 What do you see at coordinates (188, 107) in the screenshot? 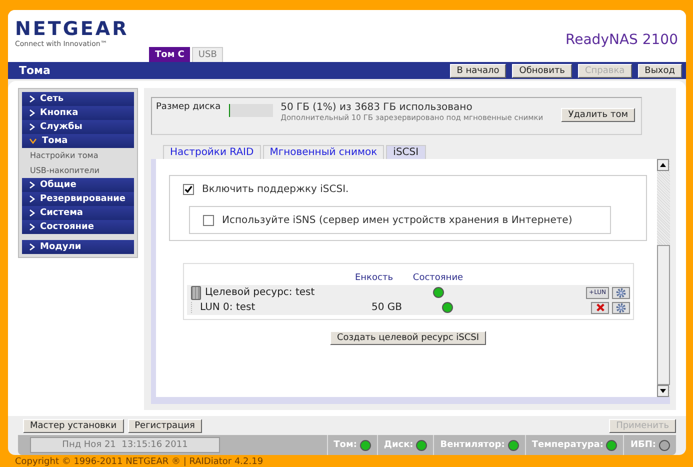
I see `disk-label: Размер диска` at bounding box center [188, 107].